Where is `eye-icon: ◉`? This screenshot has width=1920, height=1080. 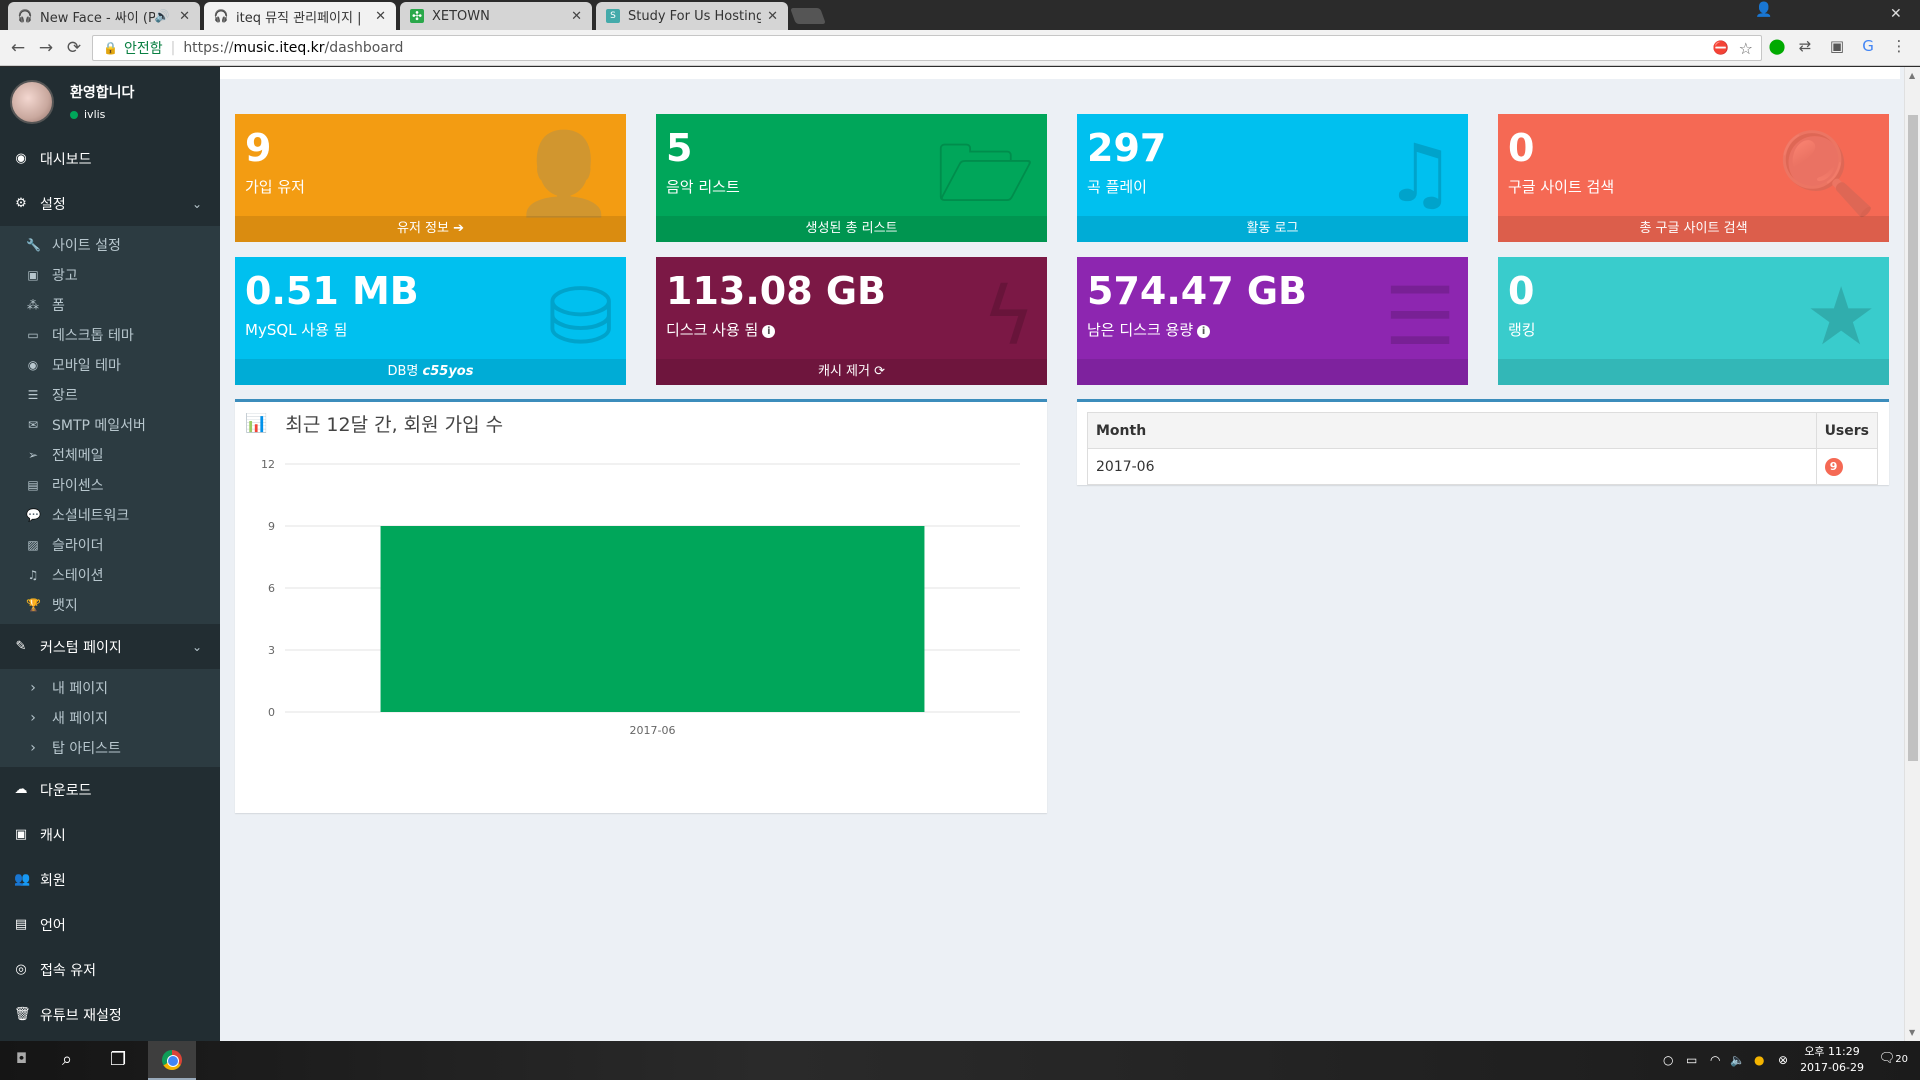
eye-icon: ◉ is located at coordinates (33, 365).